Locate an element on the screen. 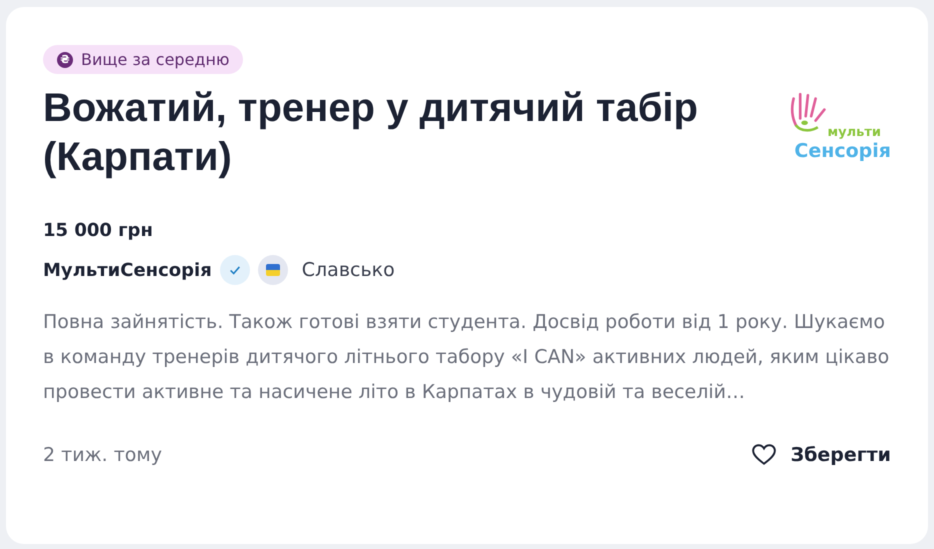 The image size is (934, 549). company-logo: мульти Сенсорія is located at coordinates (839, 127).